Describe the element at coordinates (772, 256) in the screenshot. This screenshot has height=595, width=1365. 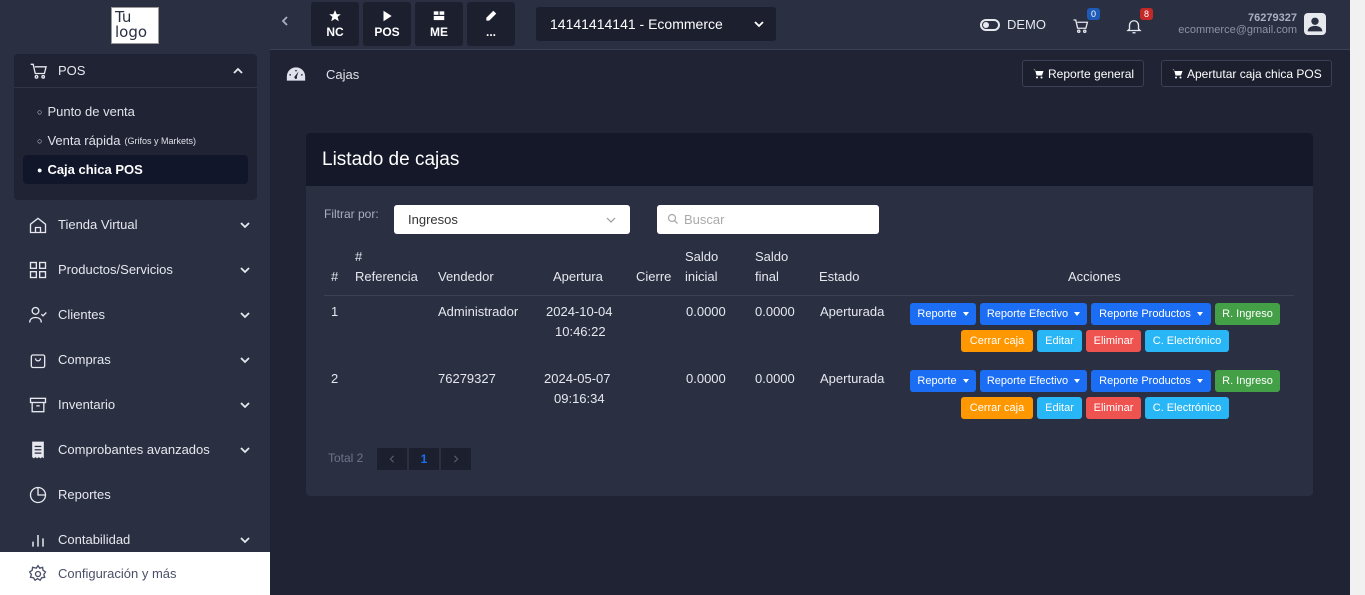
I see `col-header-saldo-final-1: Saldo` at that location.